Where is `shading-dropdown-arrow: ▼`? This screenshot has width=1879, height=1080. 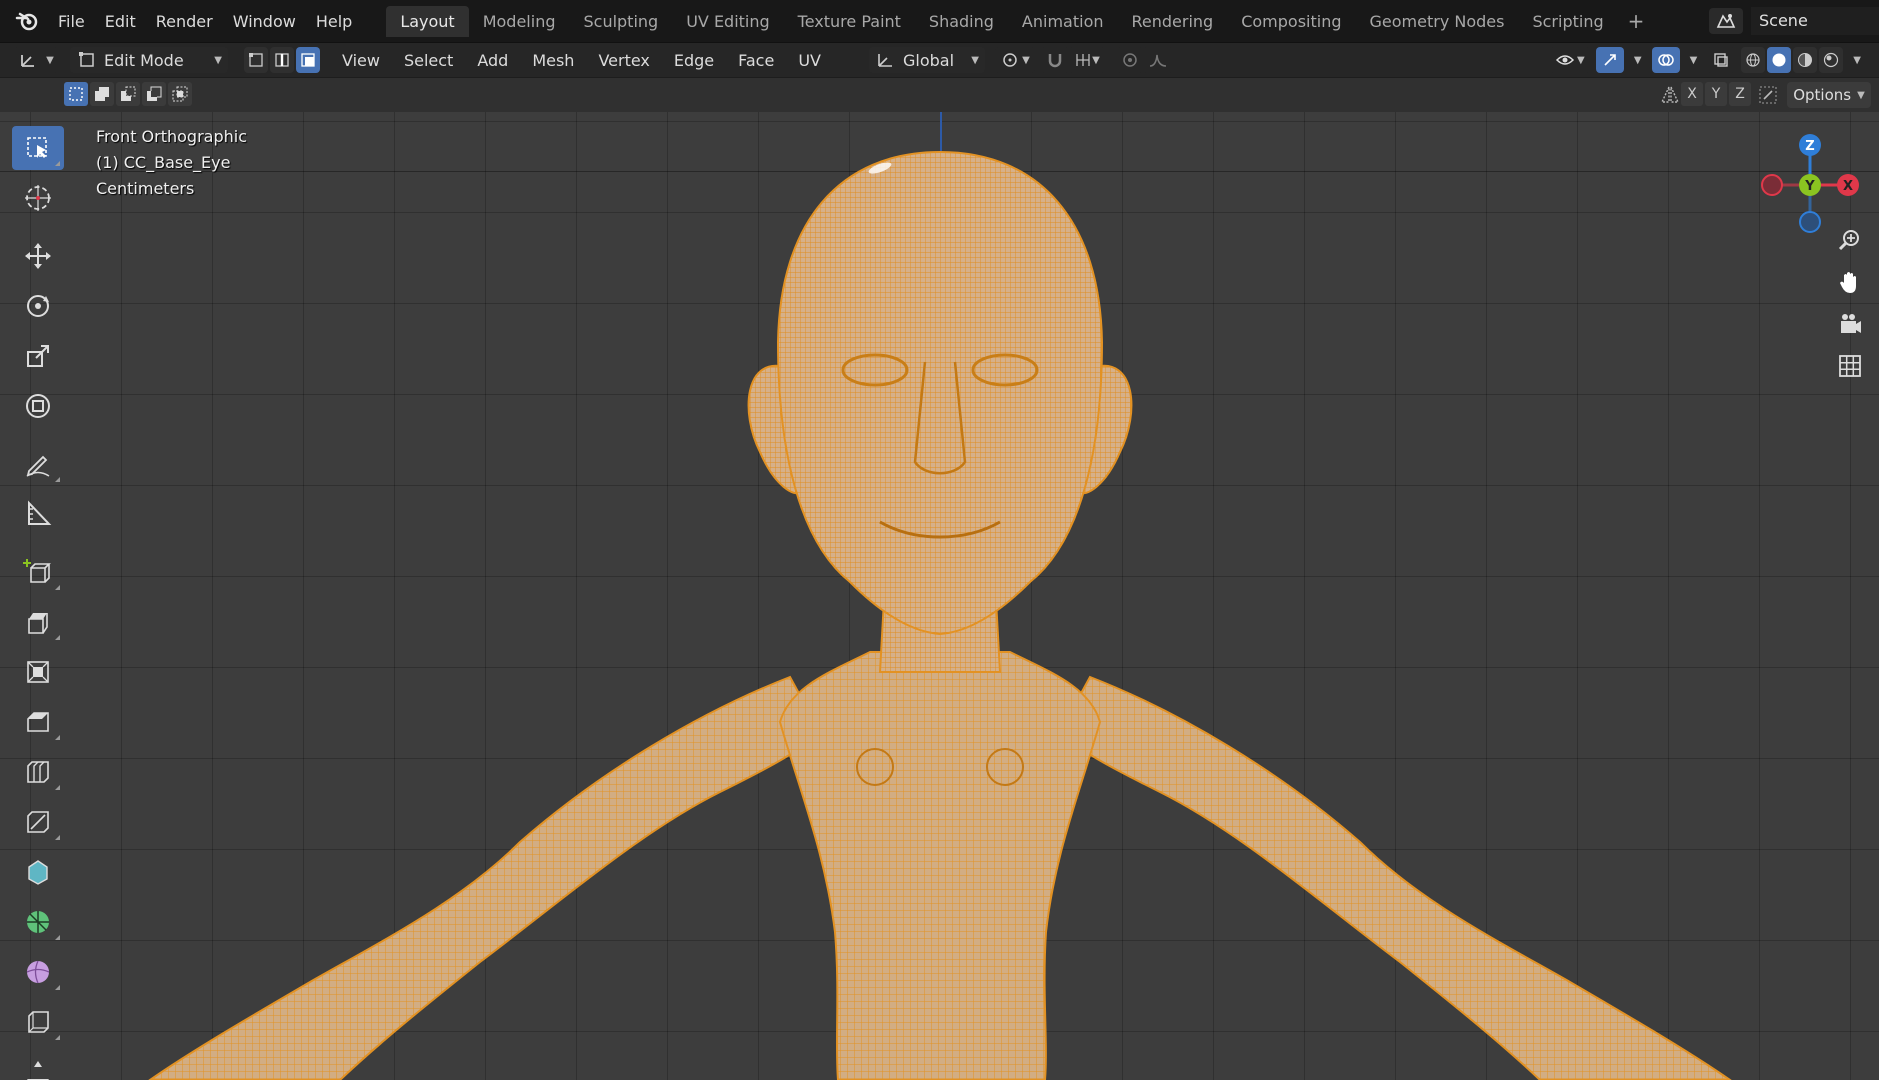 shading-dropdown-arrow: ▼ is located at coordinates (1857, 60).